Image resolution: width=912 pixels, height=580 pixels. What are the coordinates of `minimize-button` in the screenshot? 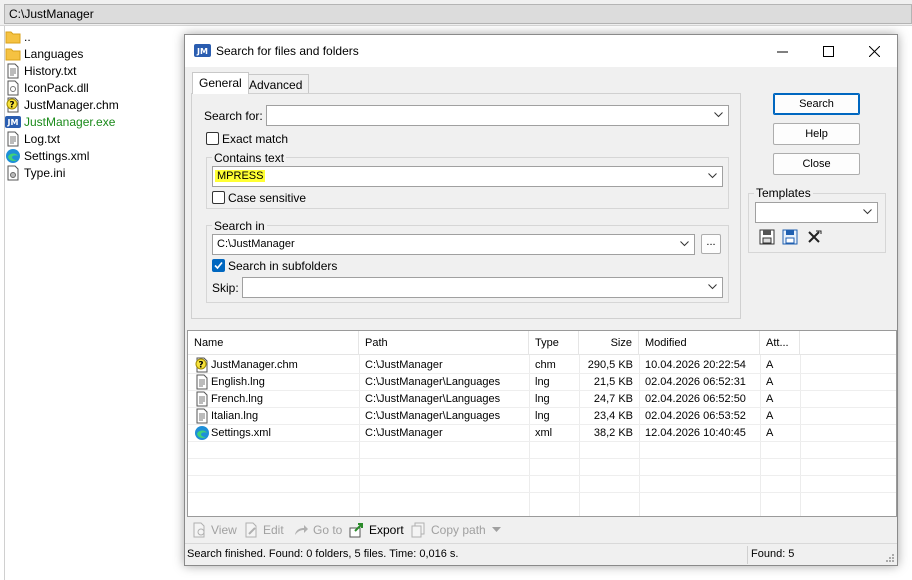 It's located at (782, 51).